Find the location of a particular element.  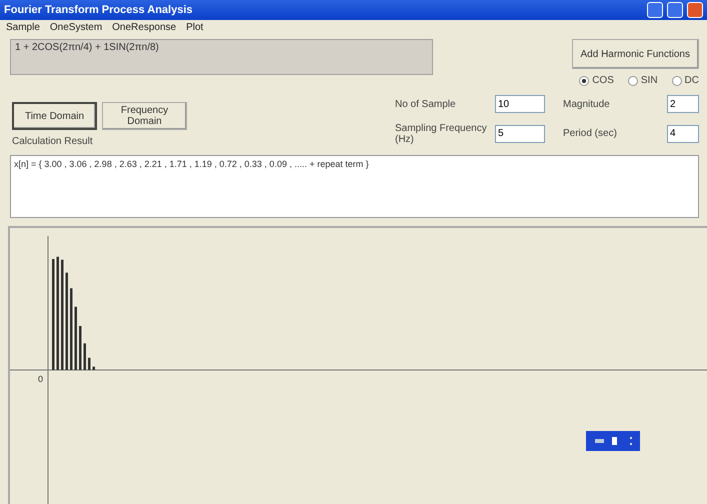

menu-item: Plot is located at coordinates (195, 27).